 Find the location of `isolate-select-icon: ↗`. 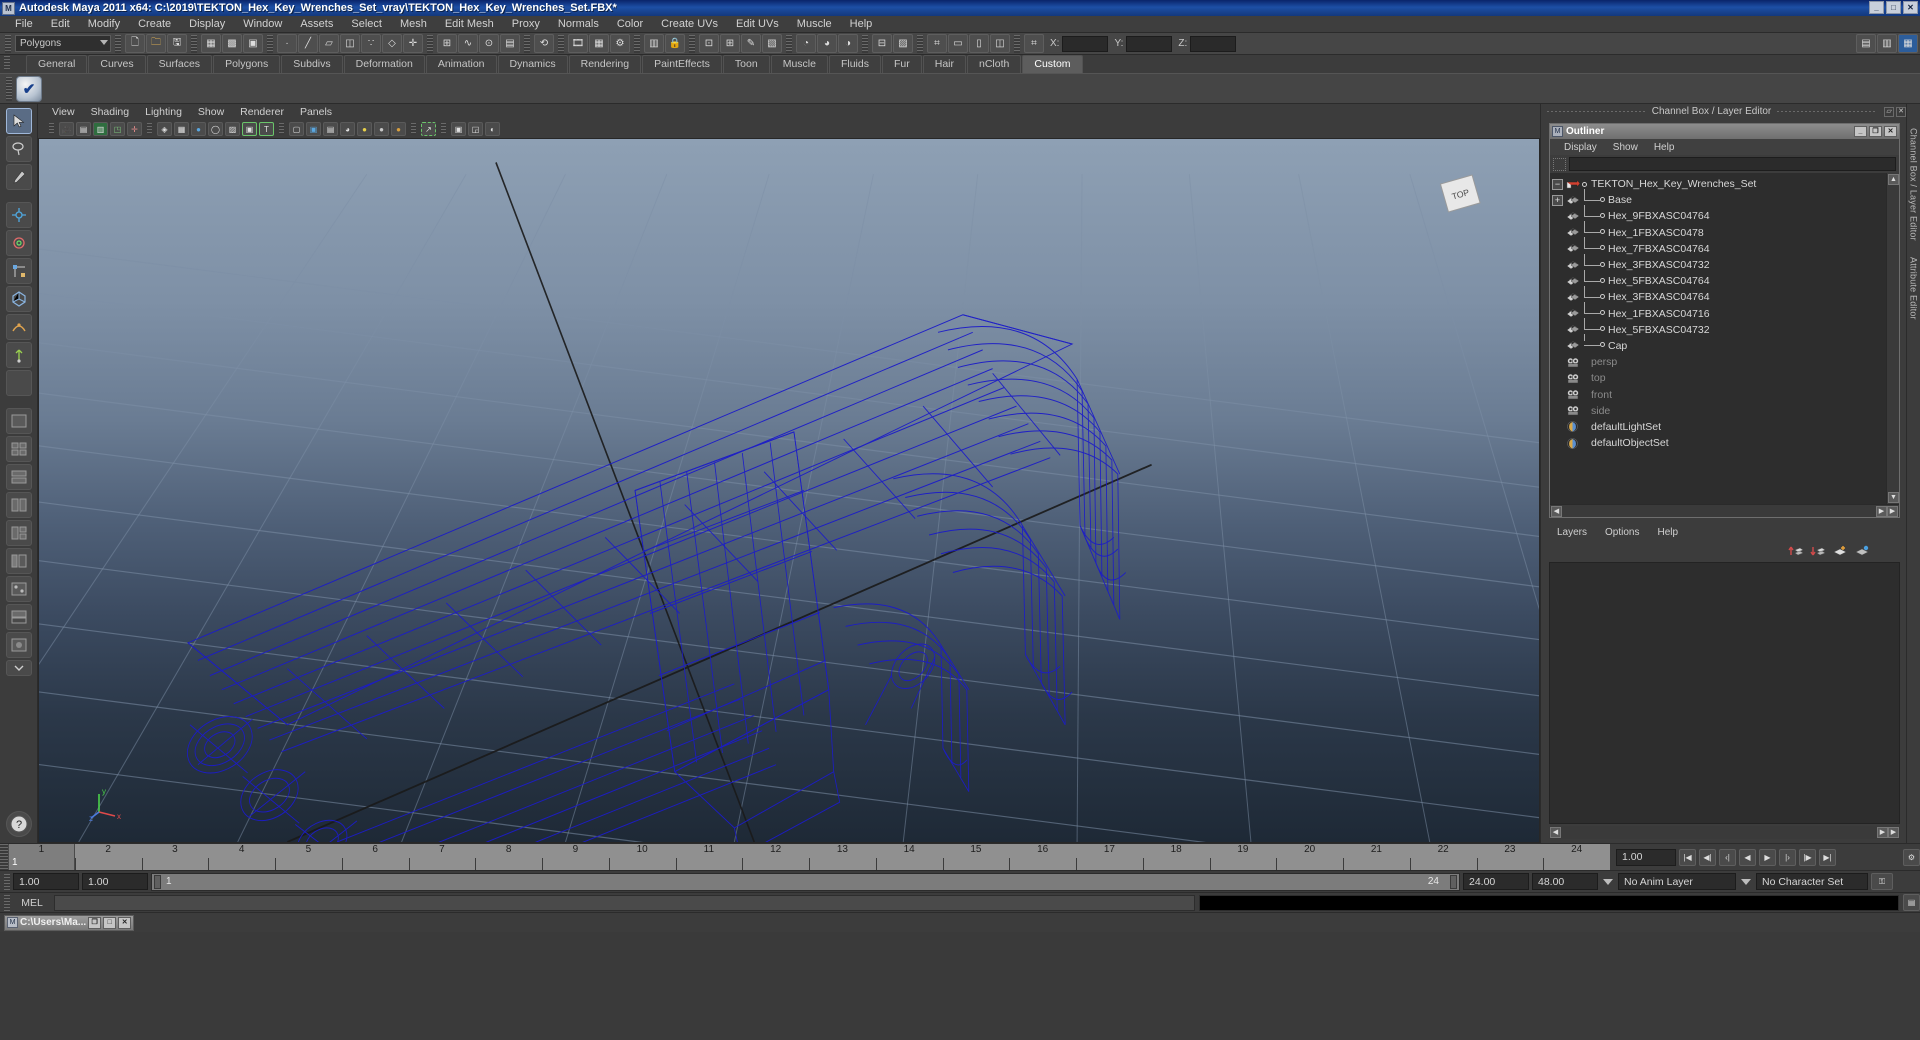

isolate-select-icon: ↗ is located at coordinates (428, 129).